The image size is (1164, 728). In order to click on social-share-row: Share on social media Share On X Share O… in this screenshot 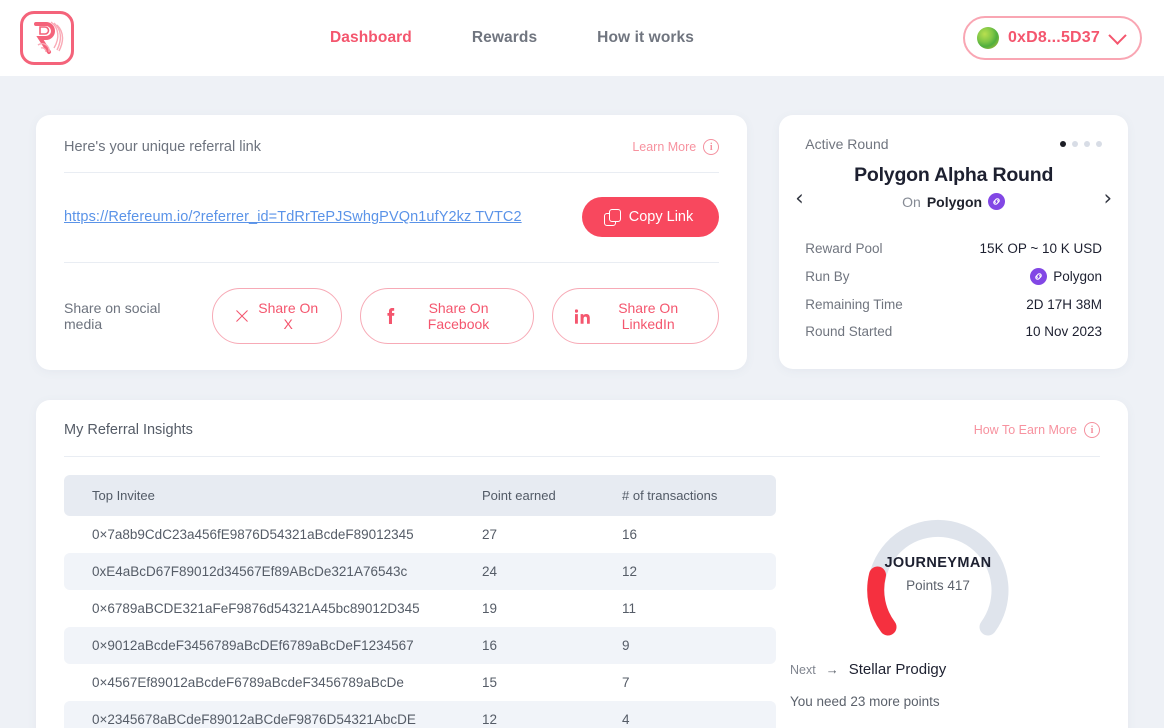, I will do `click(392, 303)`.